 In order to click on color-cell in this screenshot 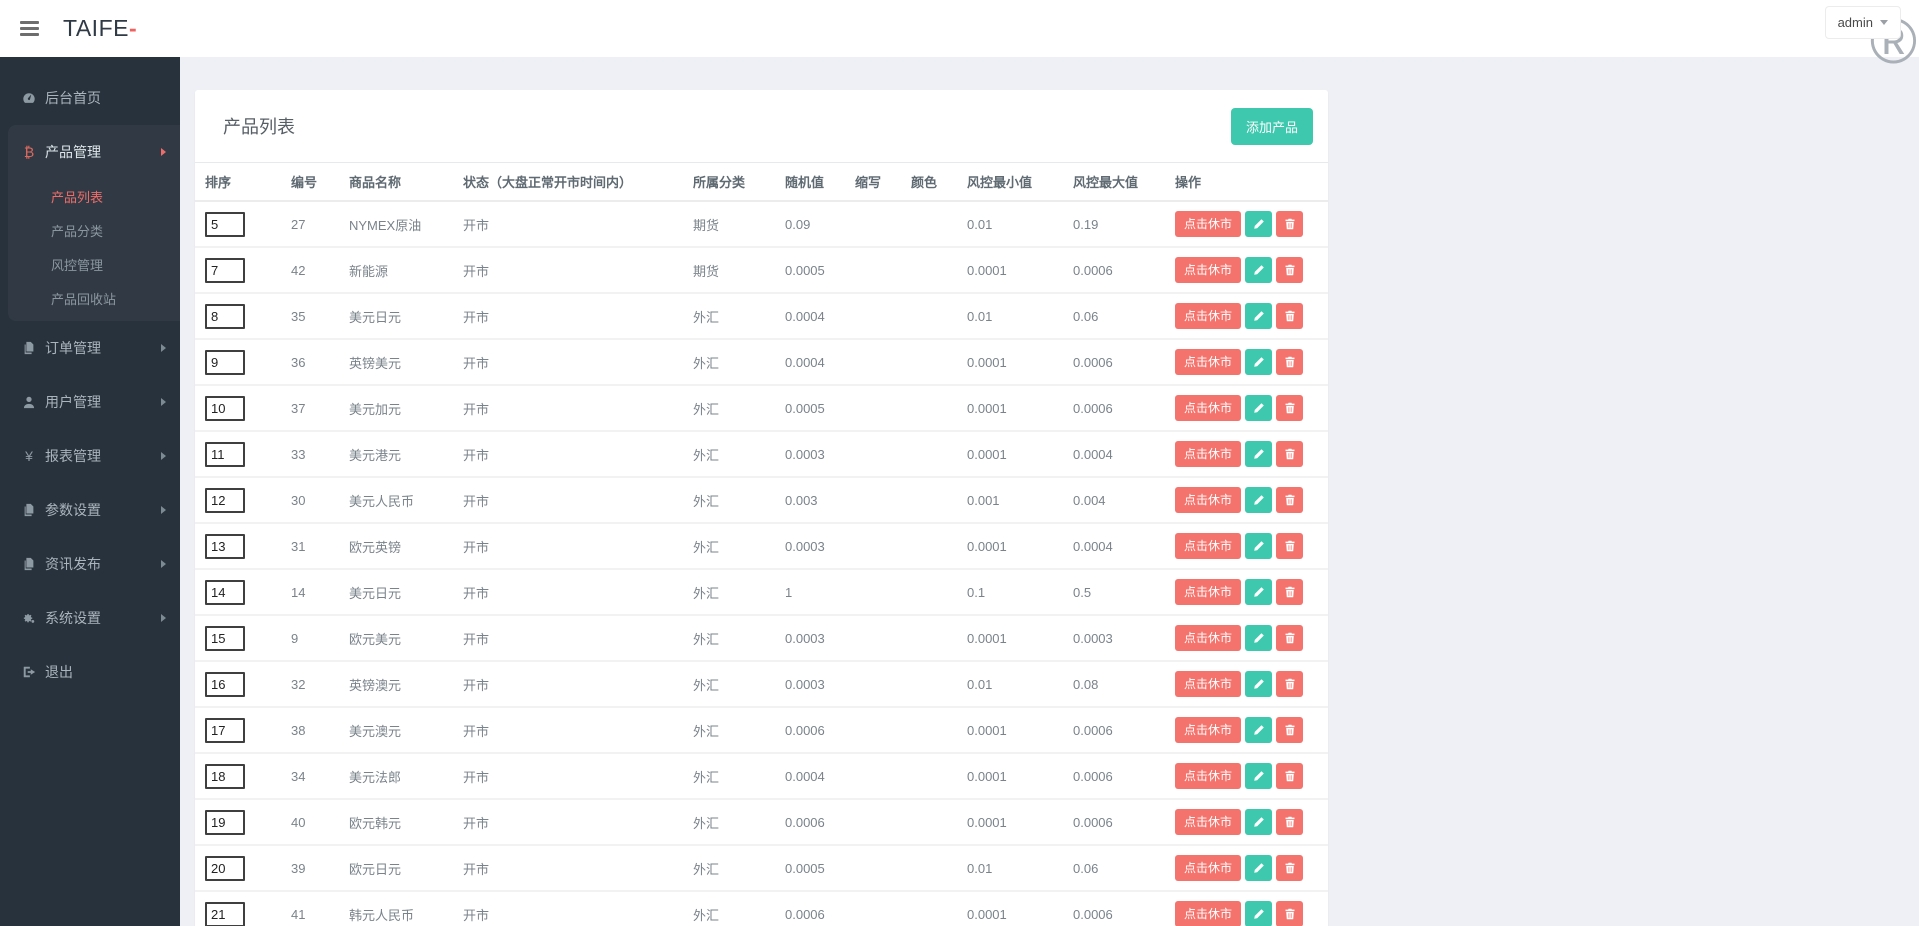, I will do `click(931, 500)`.